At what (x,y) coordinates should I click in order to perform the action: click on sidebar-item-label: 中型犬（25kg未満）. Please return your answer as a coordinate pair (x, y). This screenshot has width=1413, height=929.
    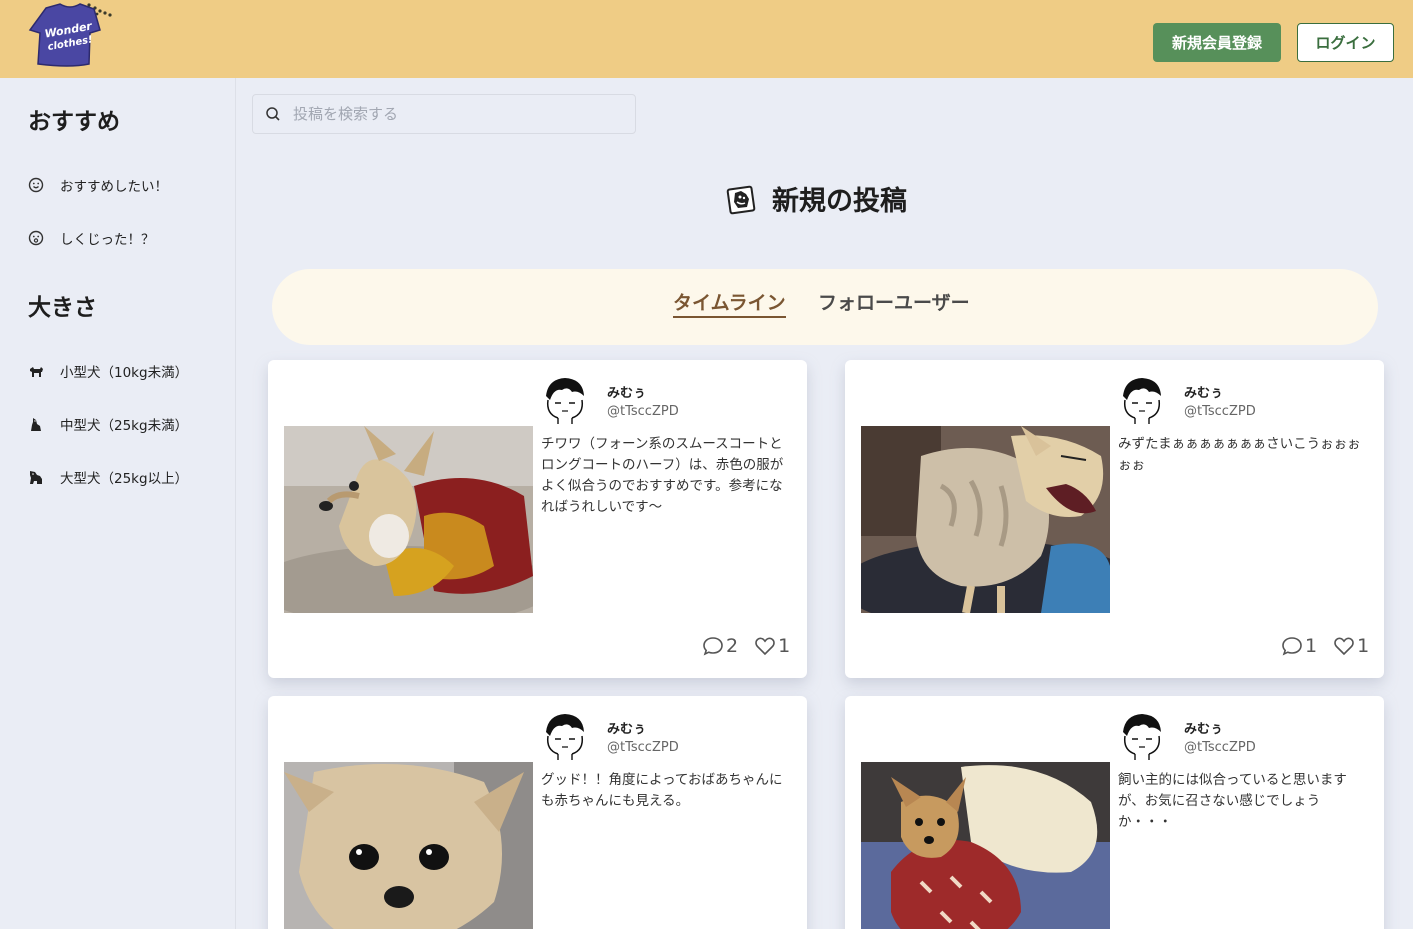
    Looking at the image, I should click on (124, 426).